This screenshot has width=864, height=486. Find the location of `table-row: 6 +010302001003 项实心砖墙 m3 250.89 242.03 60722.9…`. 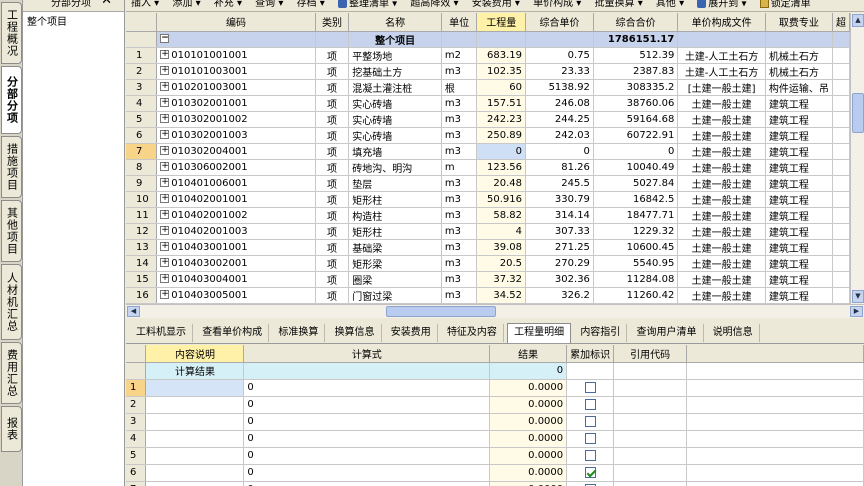

table-row: 6 +010302001003 项实心砖墙 m3 250.89 242.03 60722.9… is located at coordinates (488, 135).